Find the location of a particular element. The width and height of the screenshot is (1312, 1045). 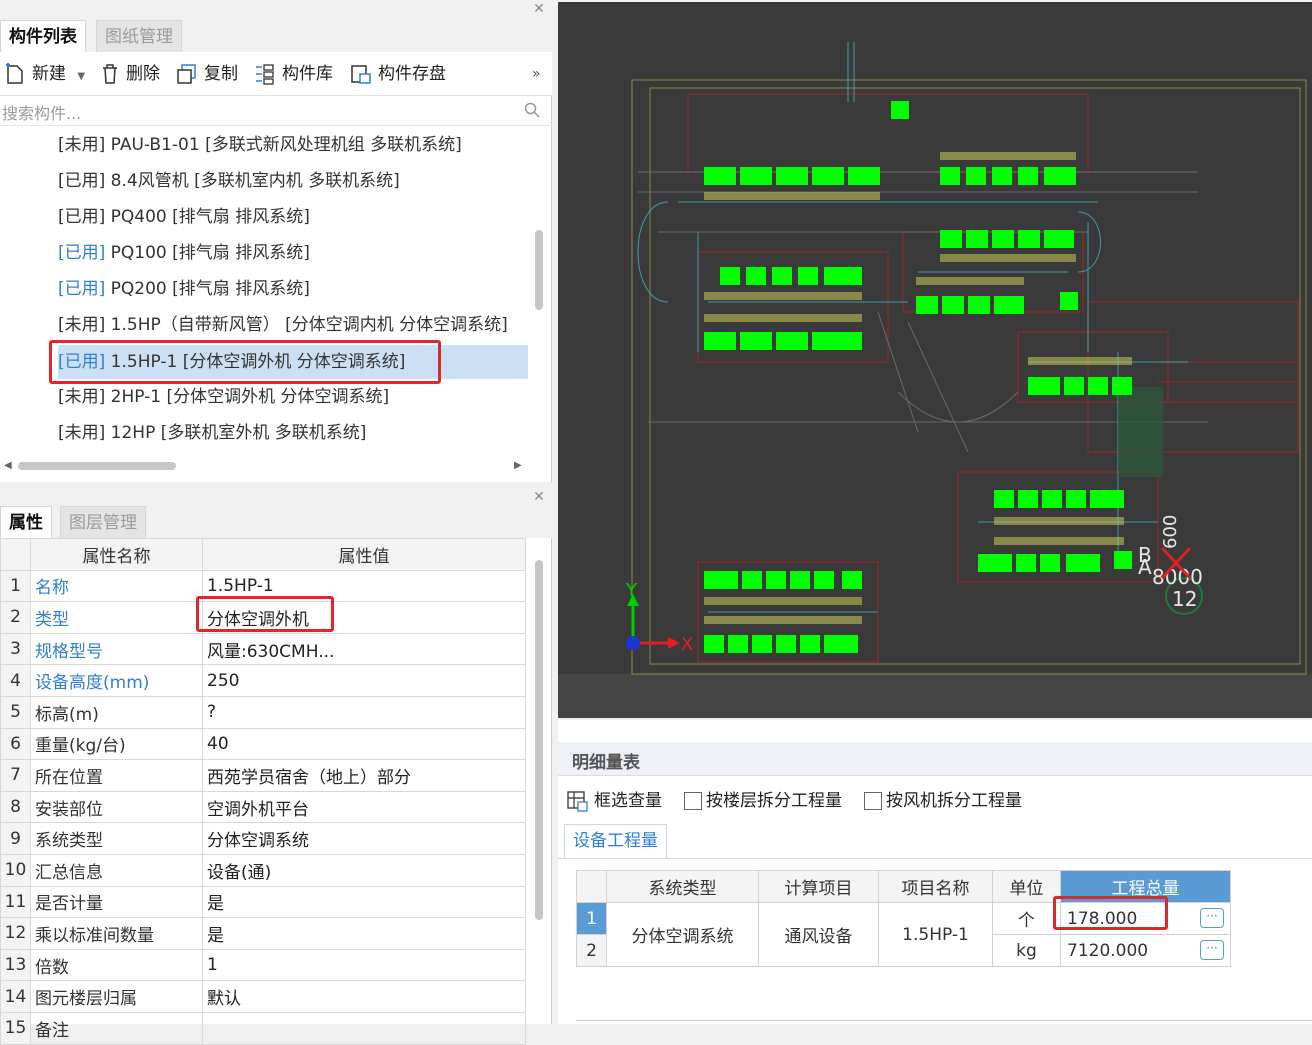

copy-label: 复制 is located at coordinates (221, 74).